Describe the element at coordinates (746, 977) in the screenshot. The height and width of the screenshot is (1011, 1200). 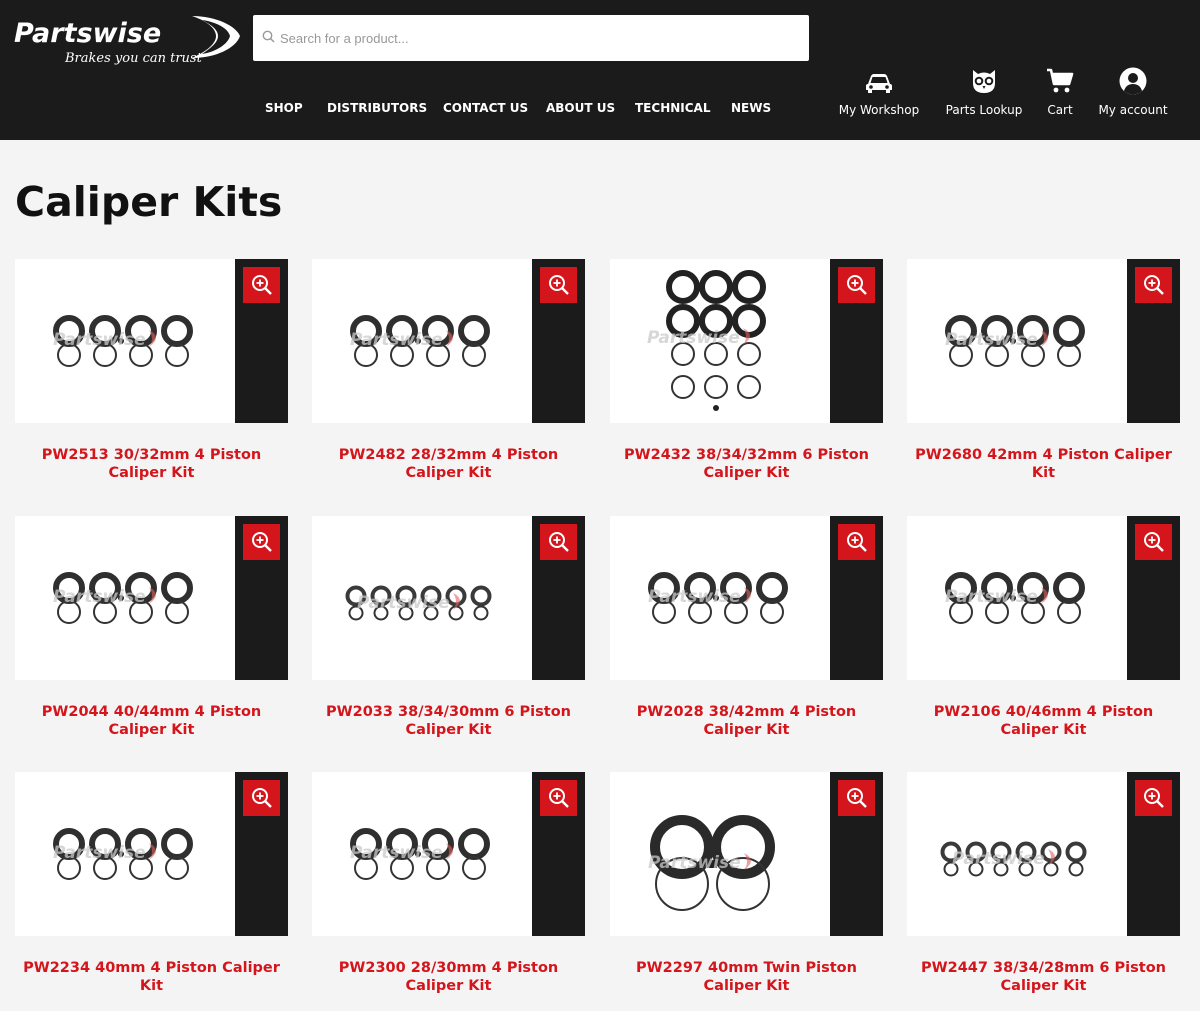
I see `product-title: PW2297 40mm Twin Piston Caliper Kit` at that location.